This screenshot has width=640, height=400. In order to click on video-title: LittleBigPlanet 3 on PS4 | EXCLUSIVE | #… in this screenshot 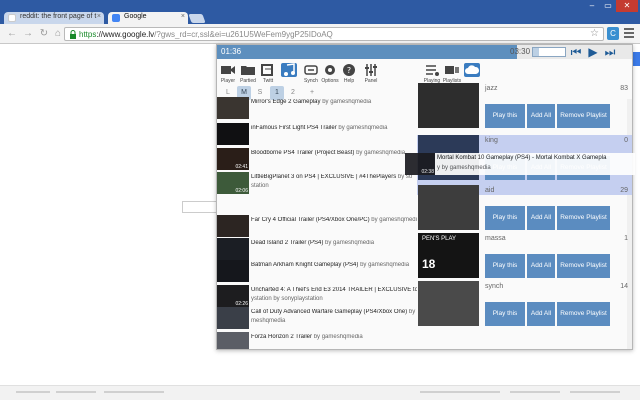, I will do `click(332, 177)`.